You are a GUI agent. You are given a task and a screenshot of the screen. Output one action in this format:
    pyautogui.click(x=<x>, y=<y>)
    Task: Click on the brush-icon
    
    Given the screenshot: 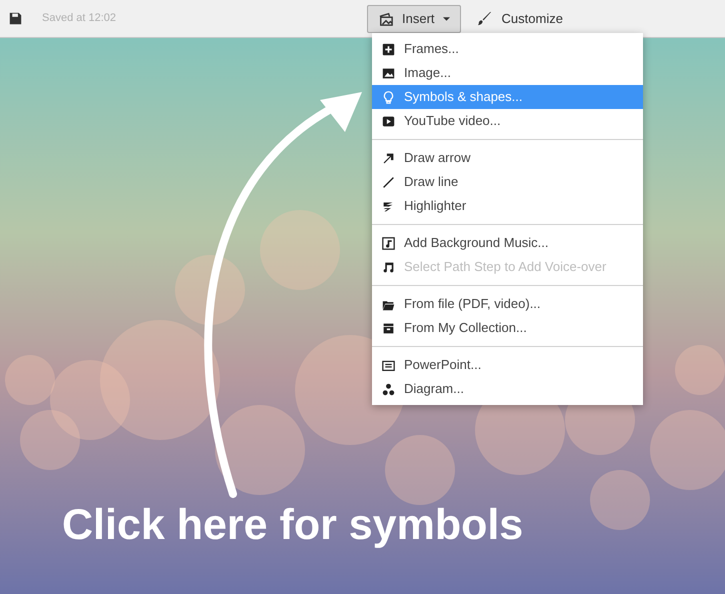 What is the action you would take?
    pyautogui.click(x=484, y=18)
    